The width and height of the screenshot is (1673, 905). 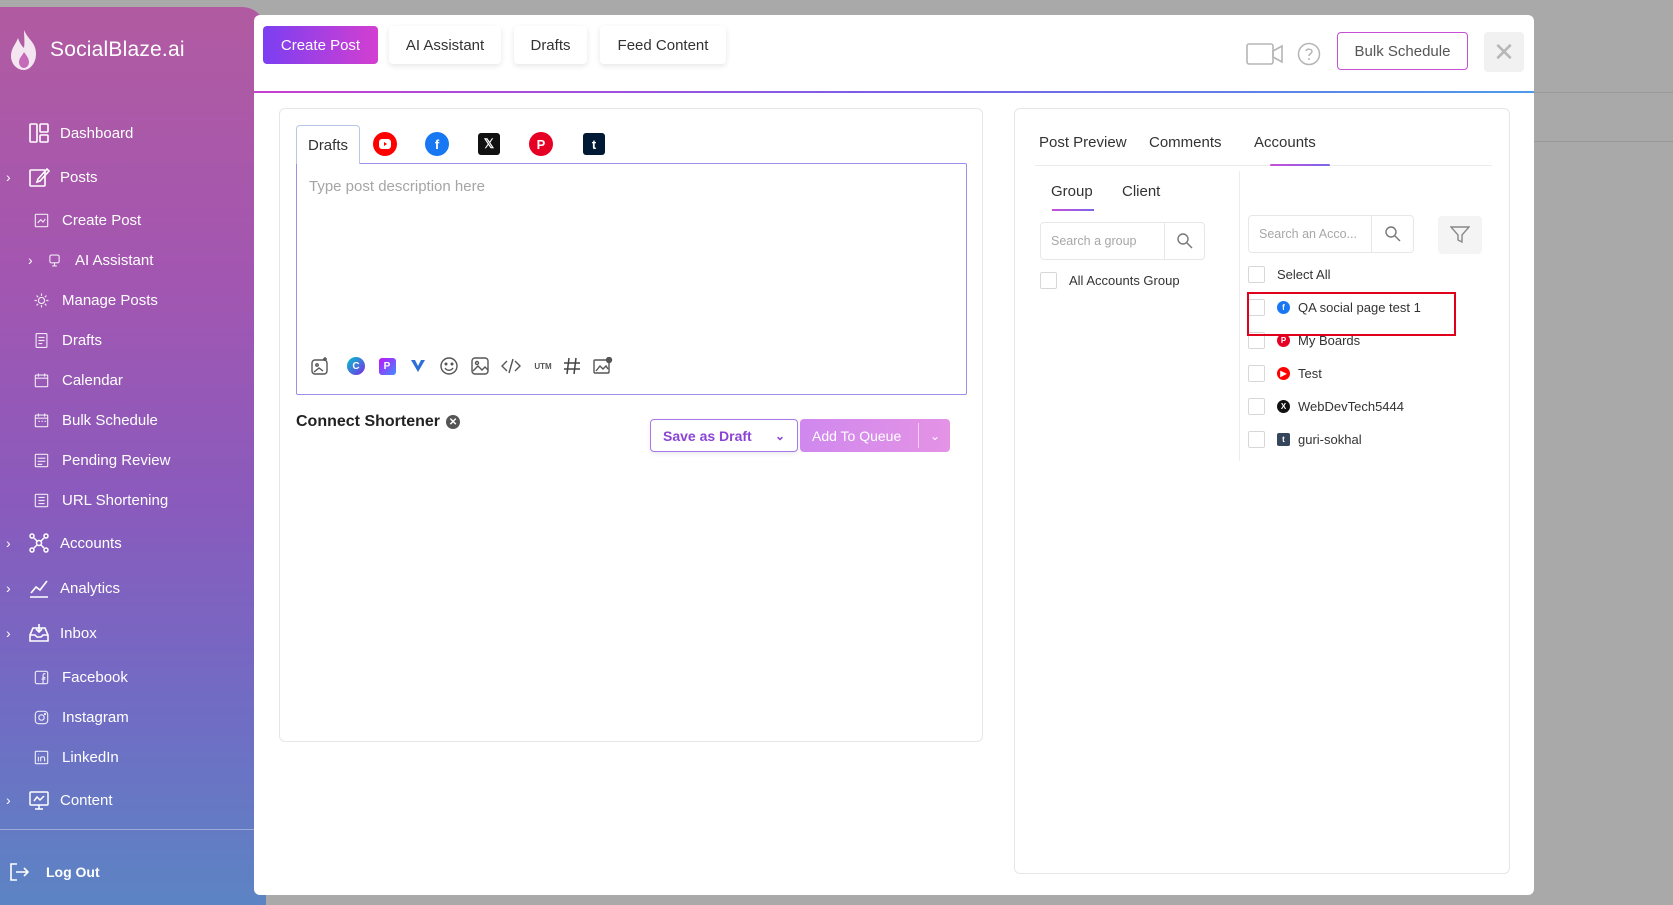 I want to click on tab-accounts: Accounts, so click(x=1285, y=142).